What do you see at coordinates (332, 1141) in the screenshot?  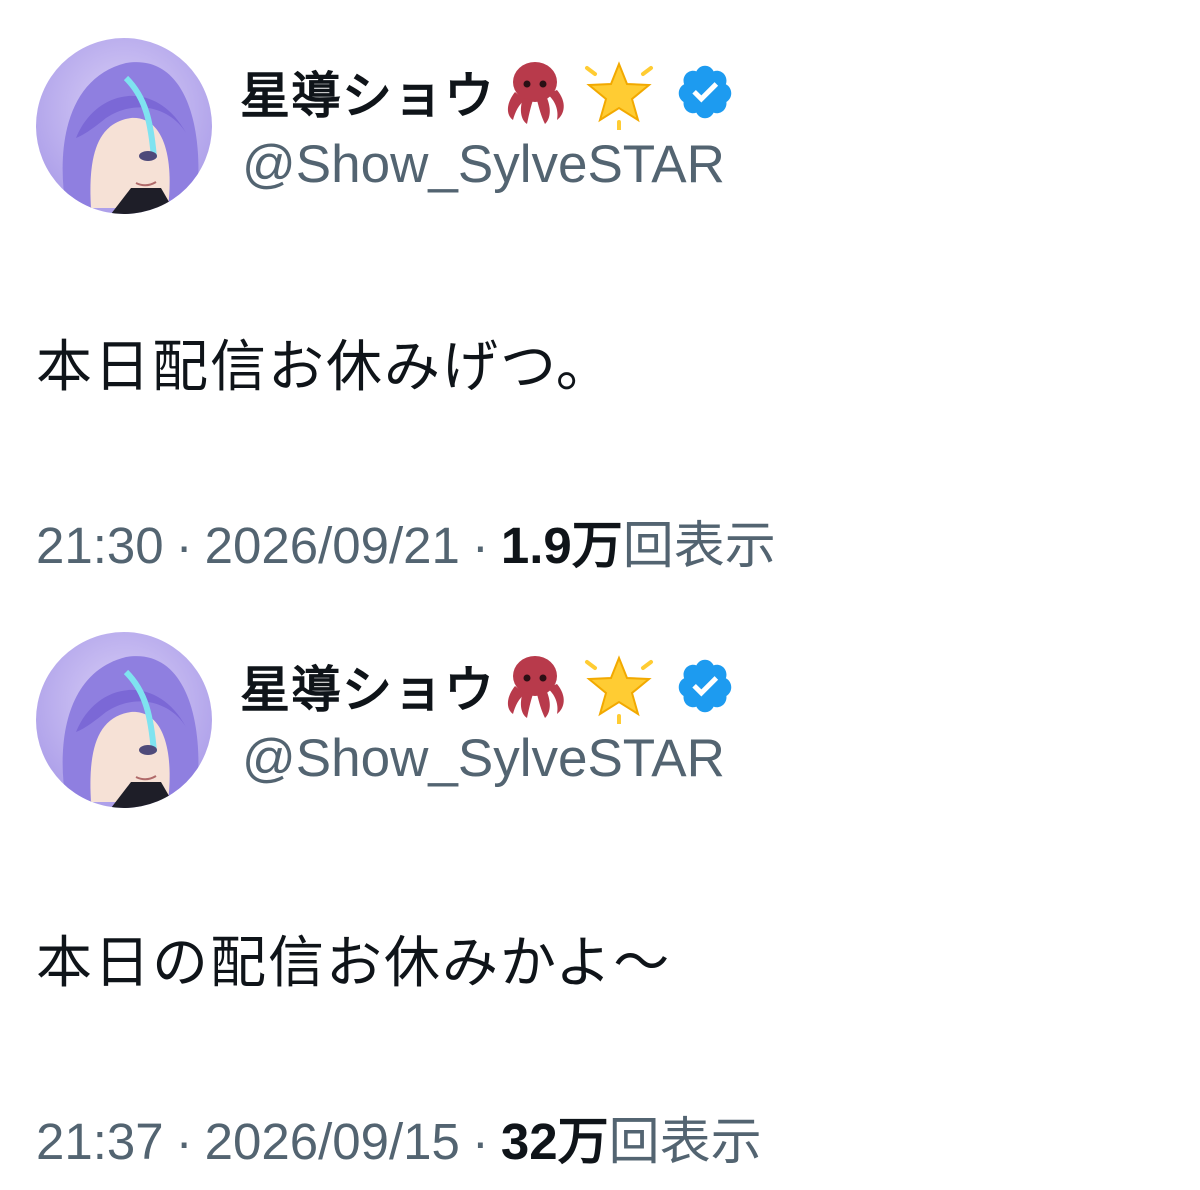 I see `tweet-date: 2026/09/15` at bounding box center [332, 1141].